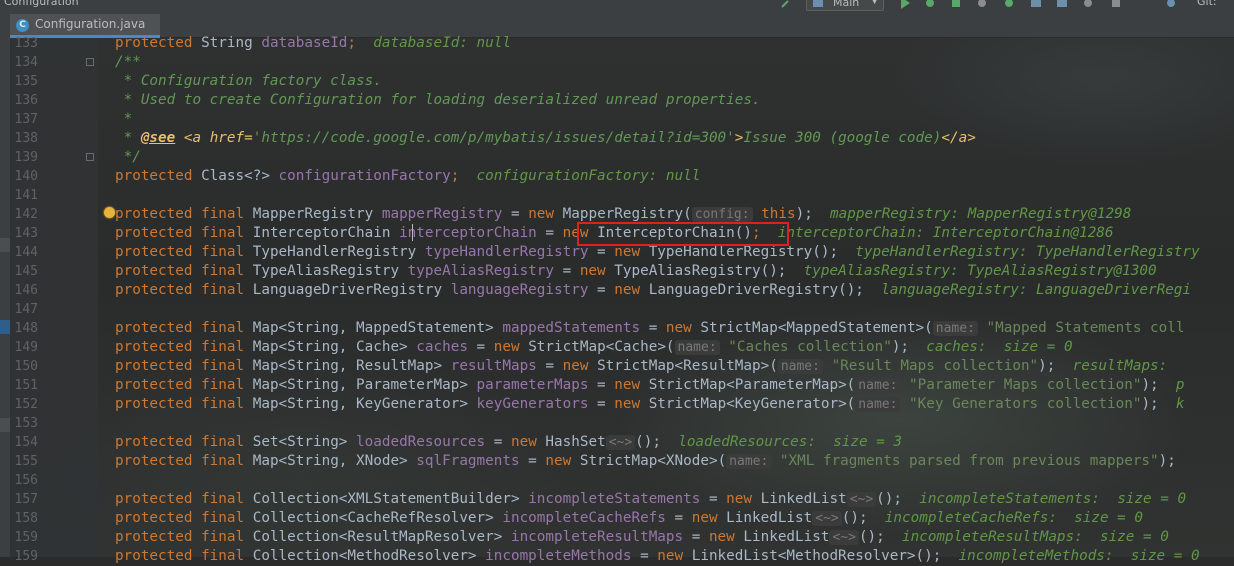 The width and height of the screenshot is (1234, 566). What do you see at coordinates (825, 556) in the screenshot?
I see `code-token: LinkedList<MethodResolver>();` at bounding box center [825, 556].